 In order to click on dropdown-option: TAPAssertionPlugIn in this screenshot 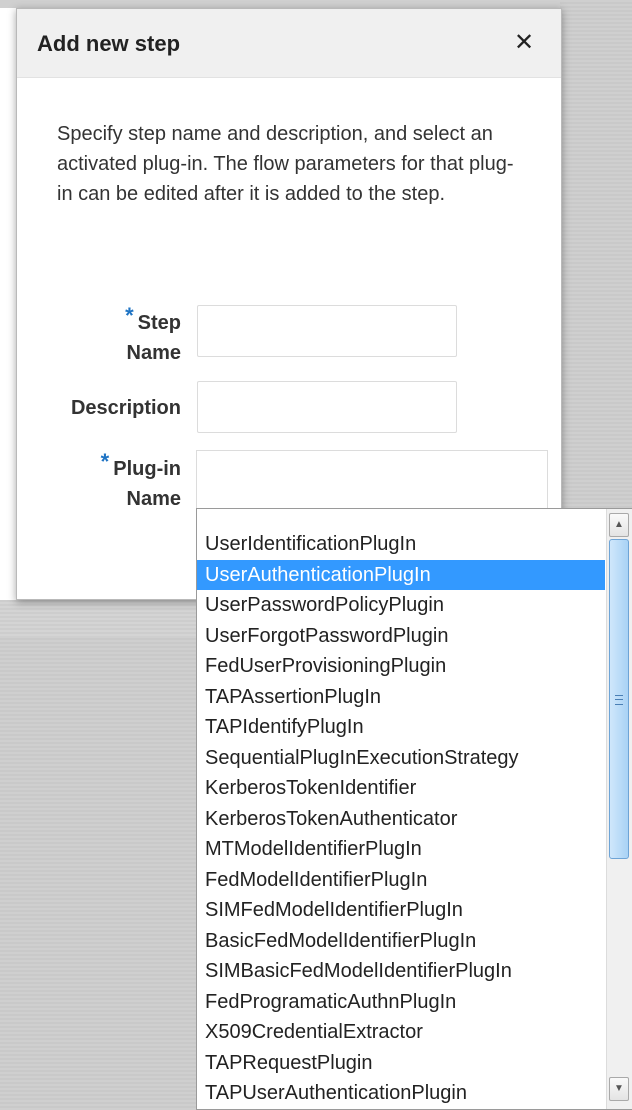, I will do `click(401, 697)`.